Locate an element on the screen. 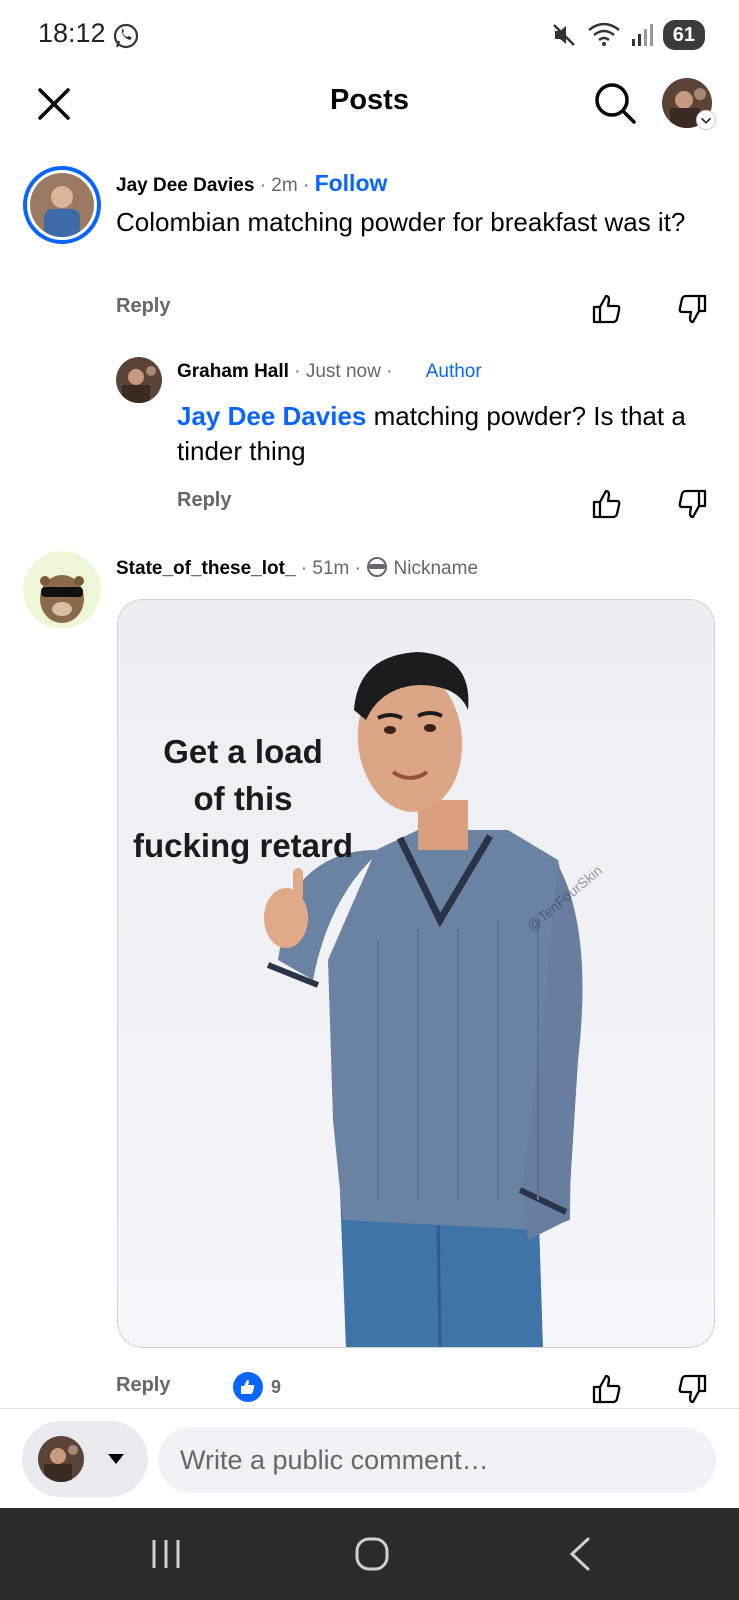 The image size is (739, 1600). follow-button: Follow is located at coordinates (351, 183).